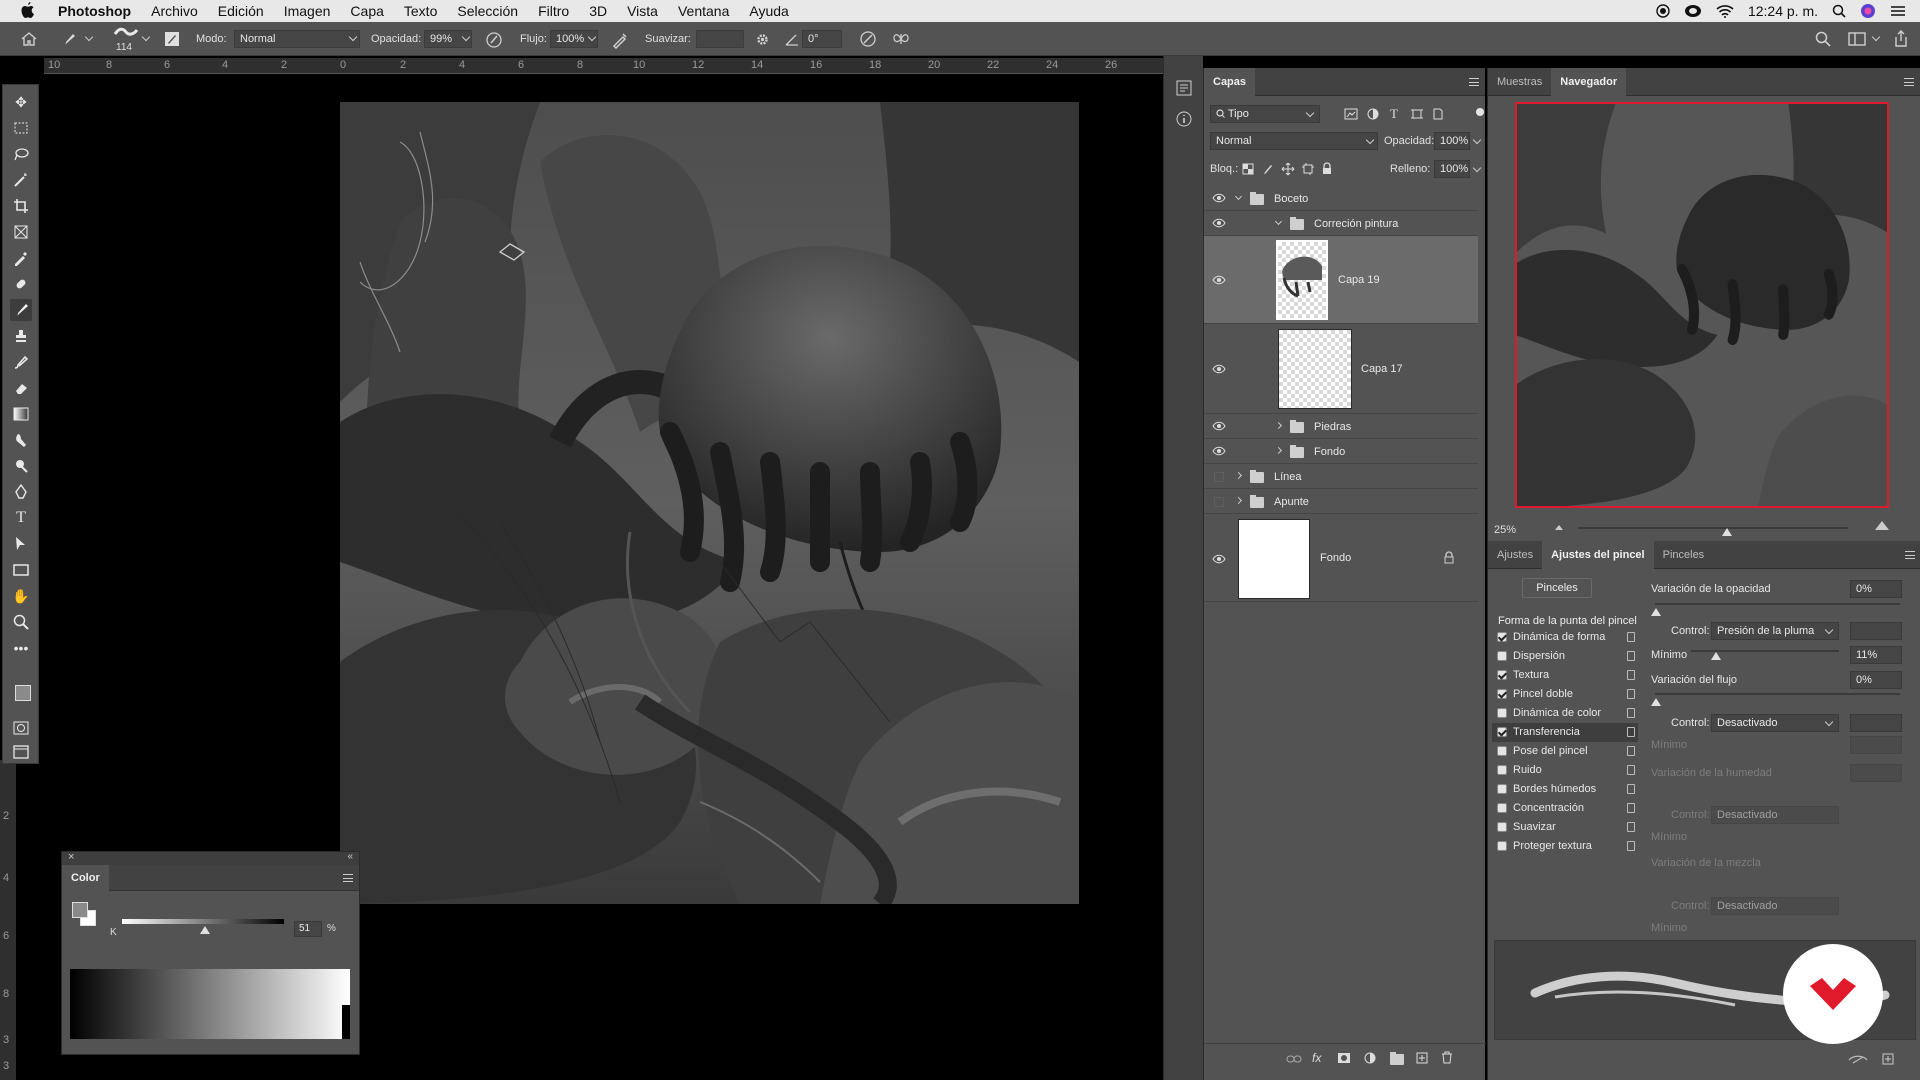  What do you see at coordinates (1565, 808) in the screenshot?
I see `brush-option-concentracion: Concentración` at bounding box center [1565, 808].